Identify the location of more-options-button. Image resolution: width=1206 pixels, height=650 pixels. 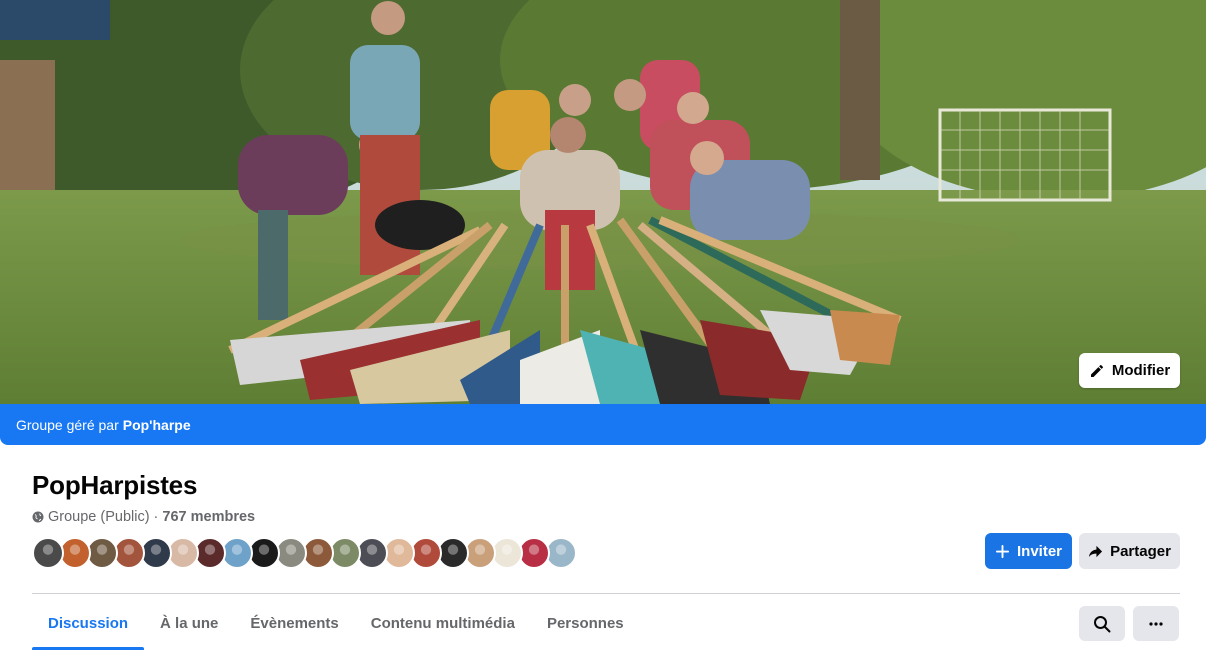
(1156, 623).